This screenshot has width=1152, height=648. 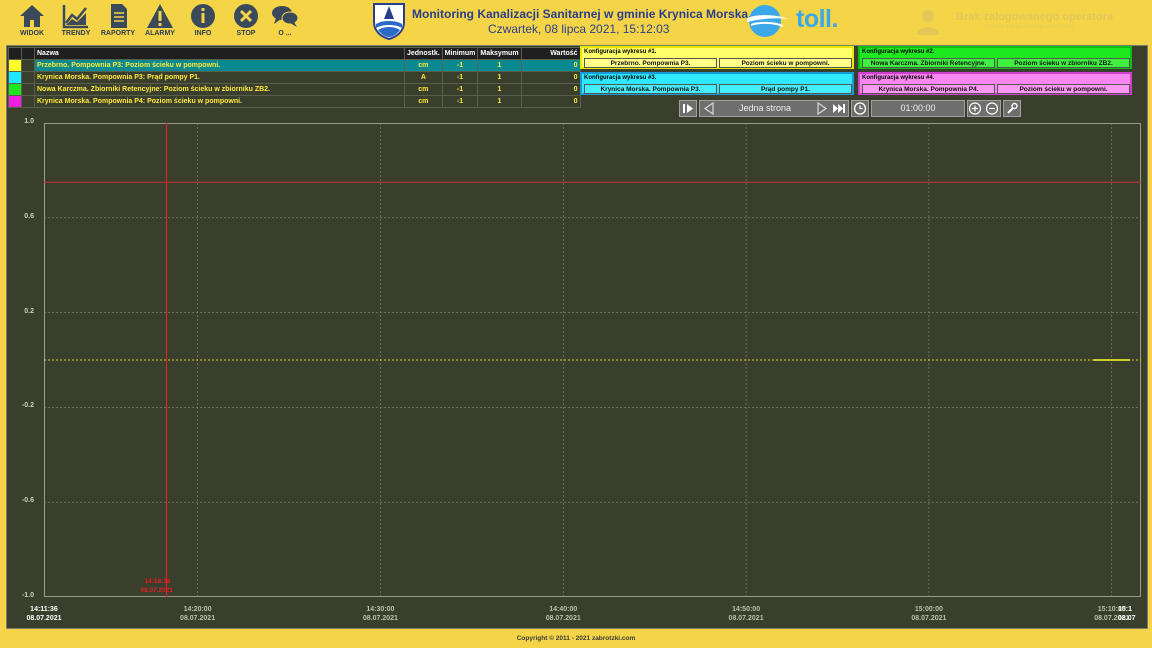 What do you see at coordinates (929, 614) in the screenshot?
I see `x-tick-label: 15:00:00 08.07.2021` at bounding box center [929, 614].